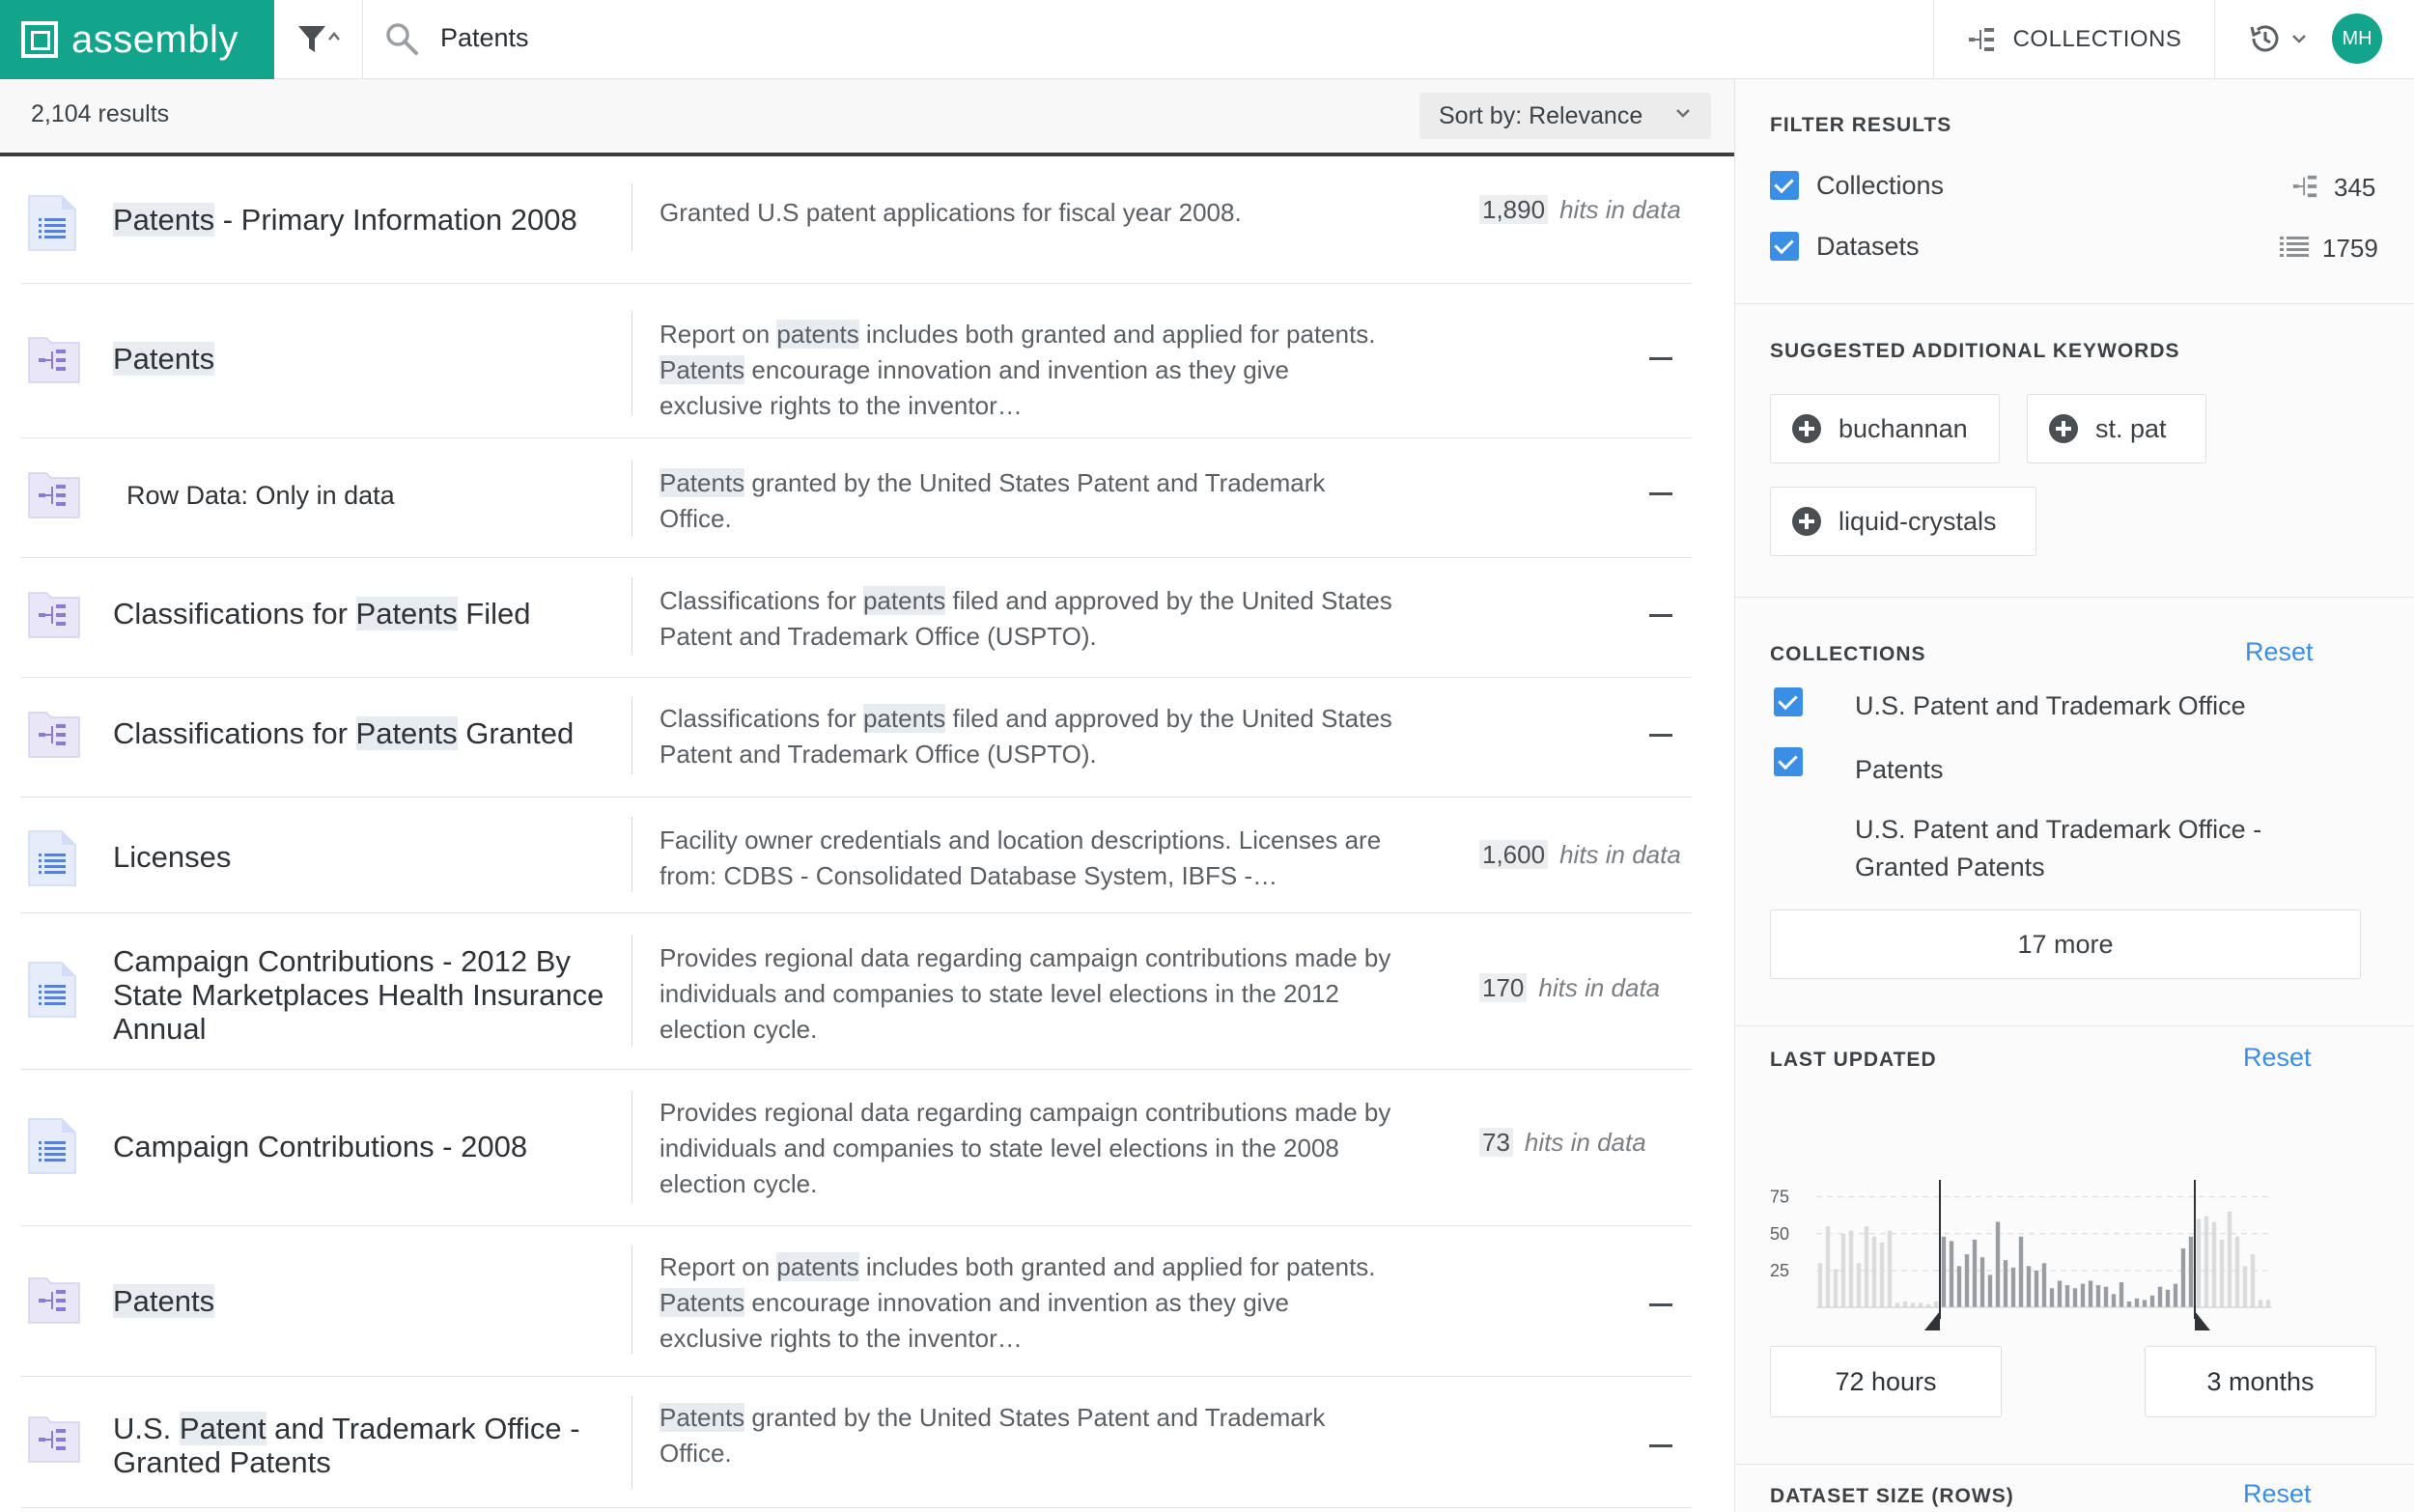 The width and height of the screenshot is (2414, 1512). What do you see at coordinates (1932, 1321) in the screenshot?
I see `range-start-handle` at bounding box center [1932, 1321].